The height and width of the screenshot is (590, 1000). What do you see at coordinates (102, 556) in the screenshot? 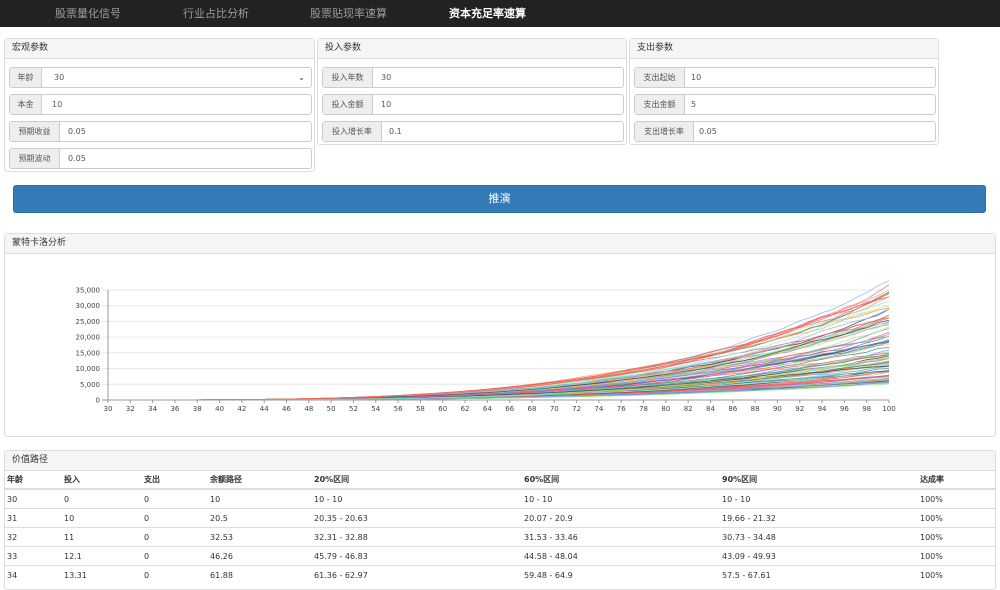
I see `table-cell: 12.1` at bounding box center [102, 556].